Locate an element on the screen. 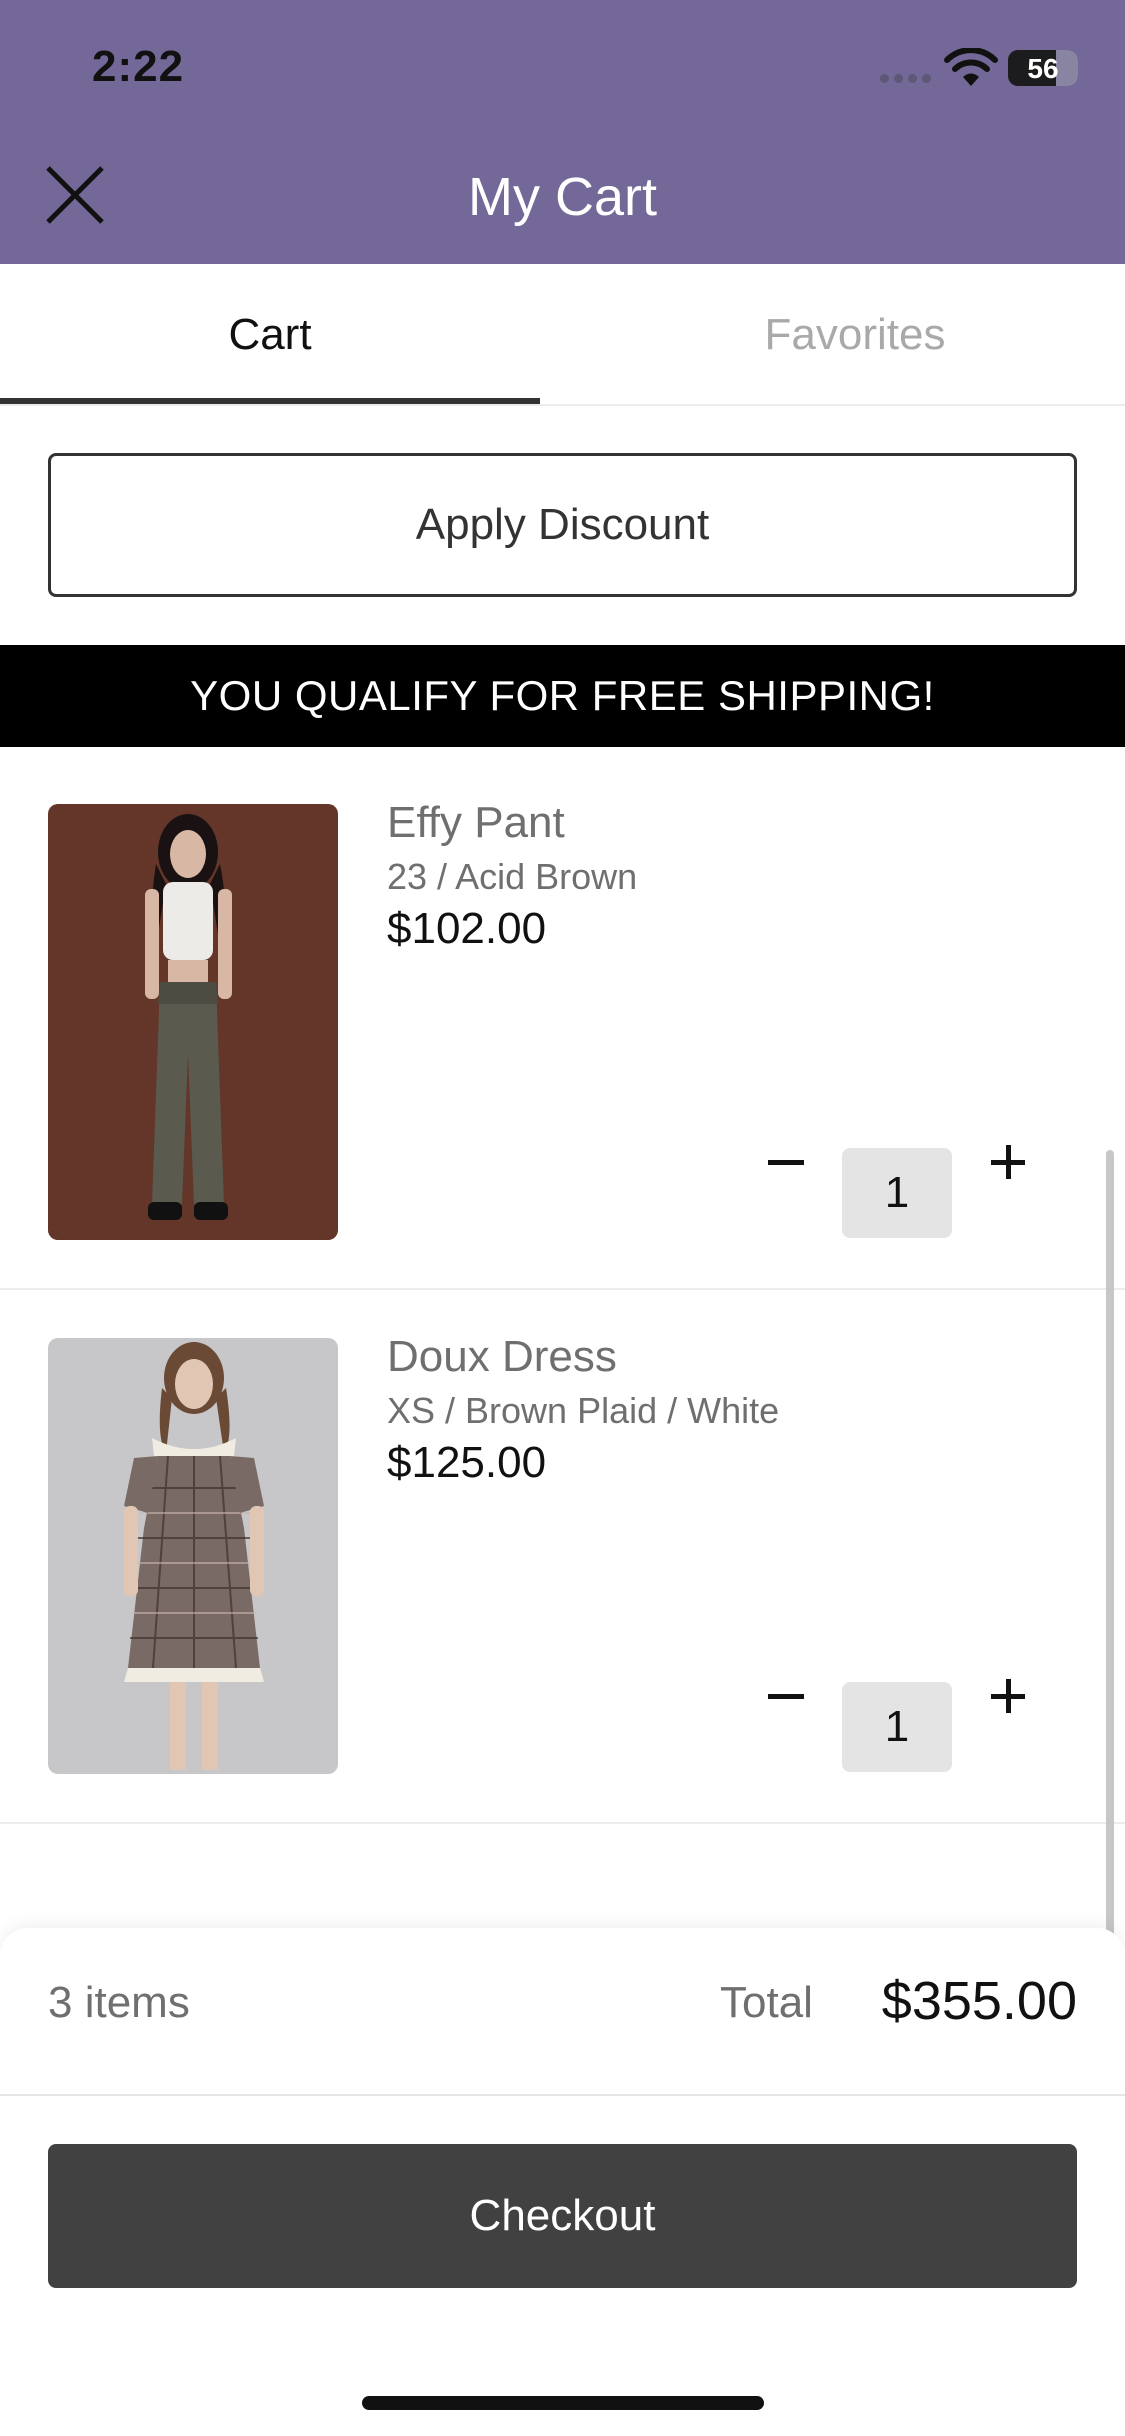 This screenshot has width=1125, height=2436. product-name: Doux Dress is located at coordinates (502, 1357).